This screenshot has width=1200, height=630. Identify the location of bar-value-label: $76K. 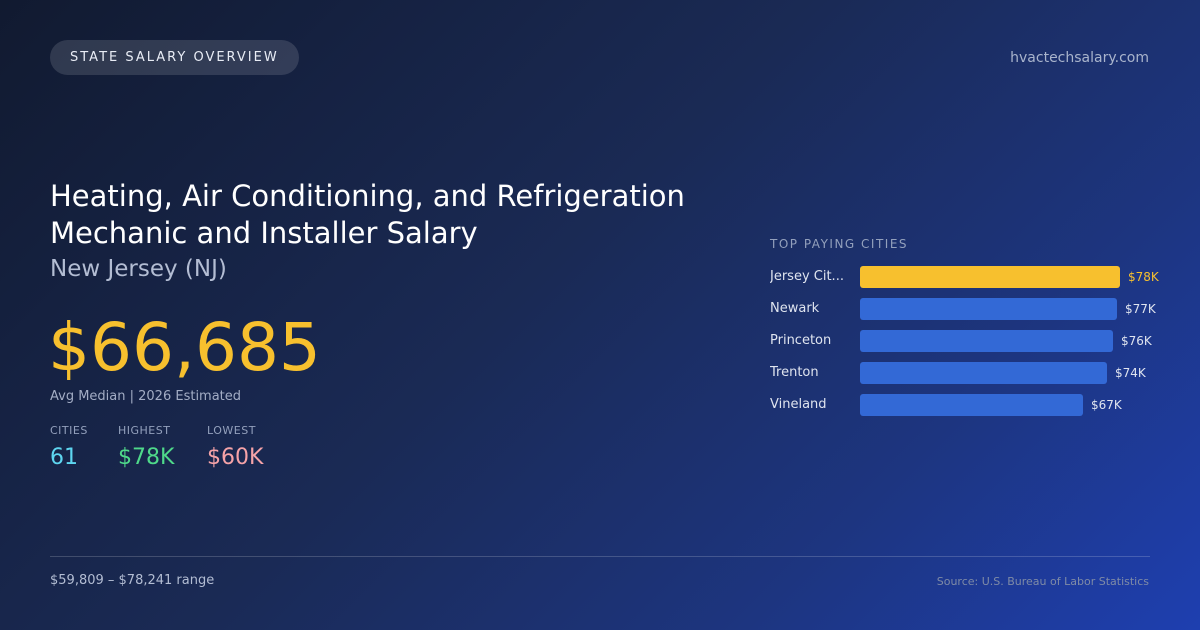
(1136, 341).